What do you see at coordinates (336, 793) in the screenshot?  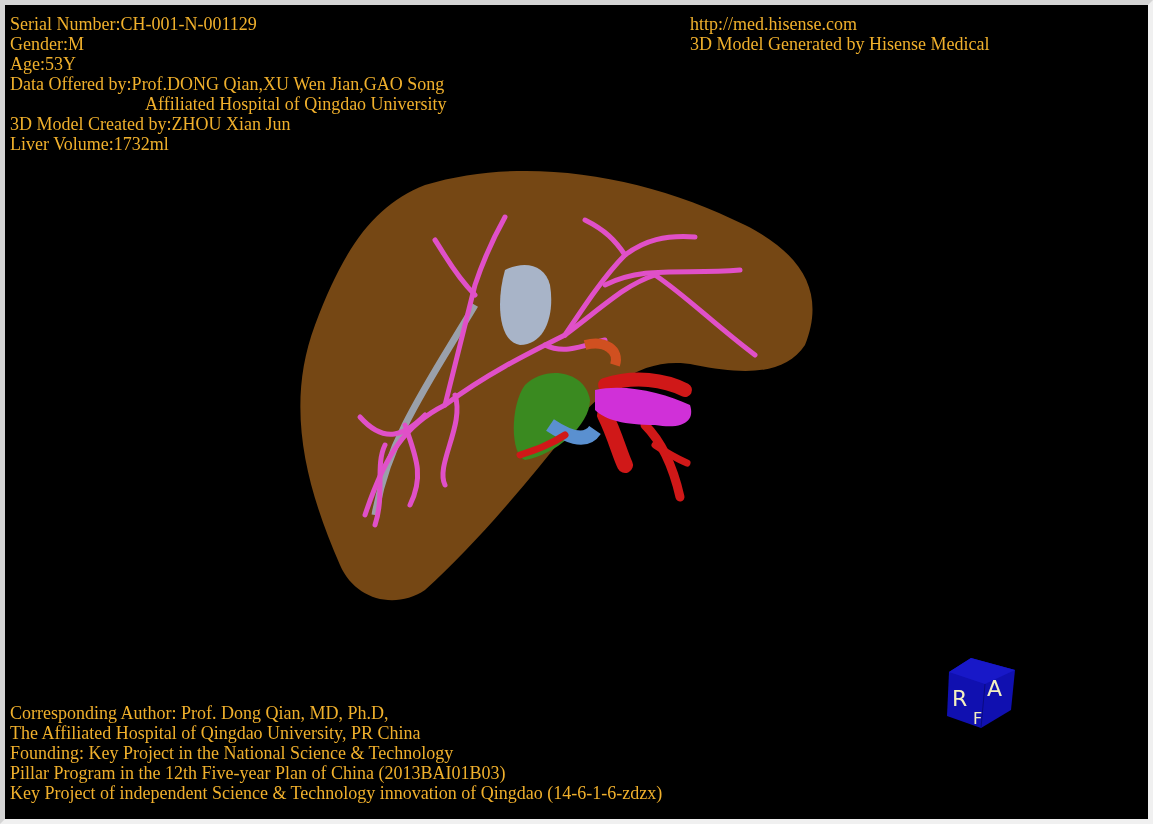 I see `credit-text: Key Project of independent Science & Technology innovation of Qingdao (14-6-1-6-zdzx)` at bounding box center [336, 793].